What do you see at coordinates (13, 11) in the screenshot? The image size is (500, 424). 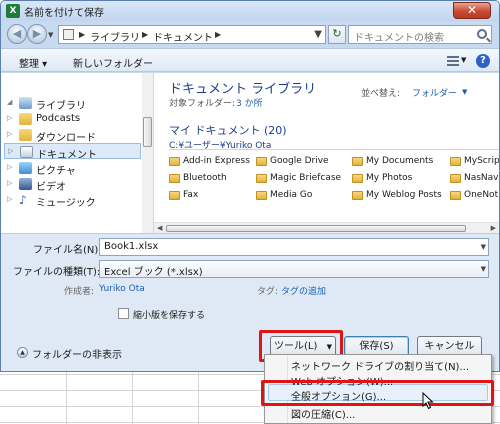 I see `excel-app-icon: X` at bounding box center [13, 11].